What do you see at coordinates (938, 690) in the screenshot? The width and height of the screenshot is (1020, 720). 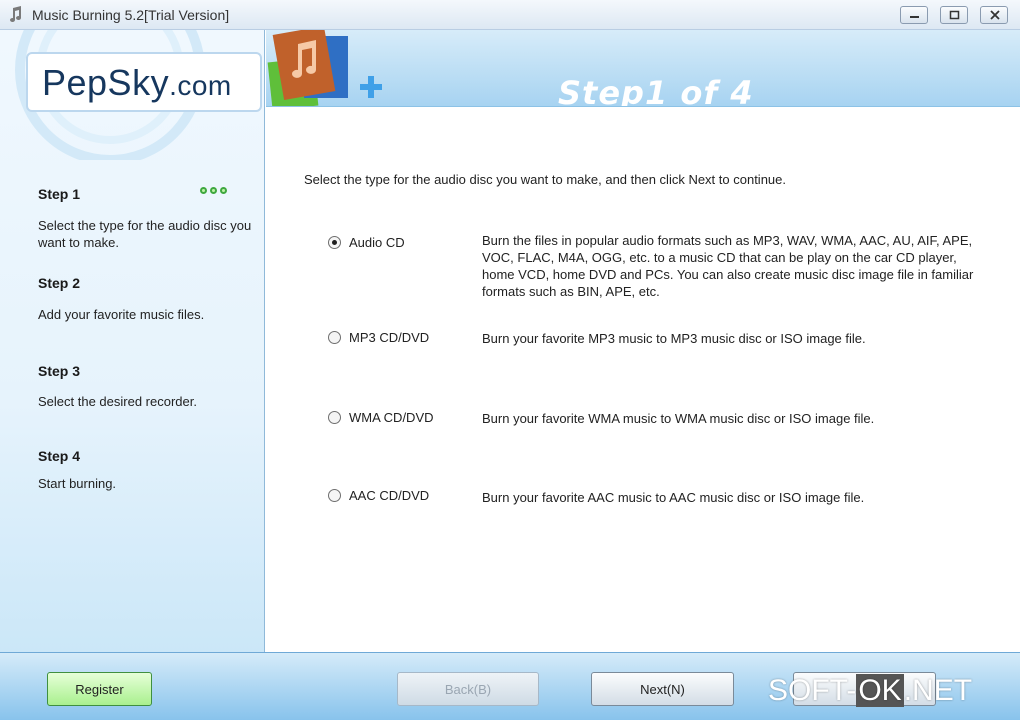 I see `watermark-right: .NET` at bounding box center [938, 690].